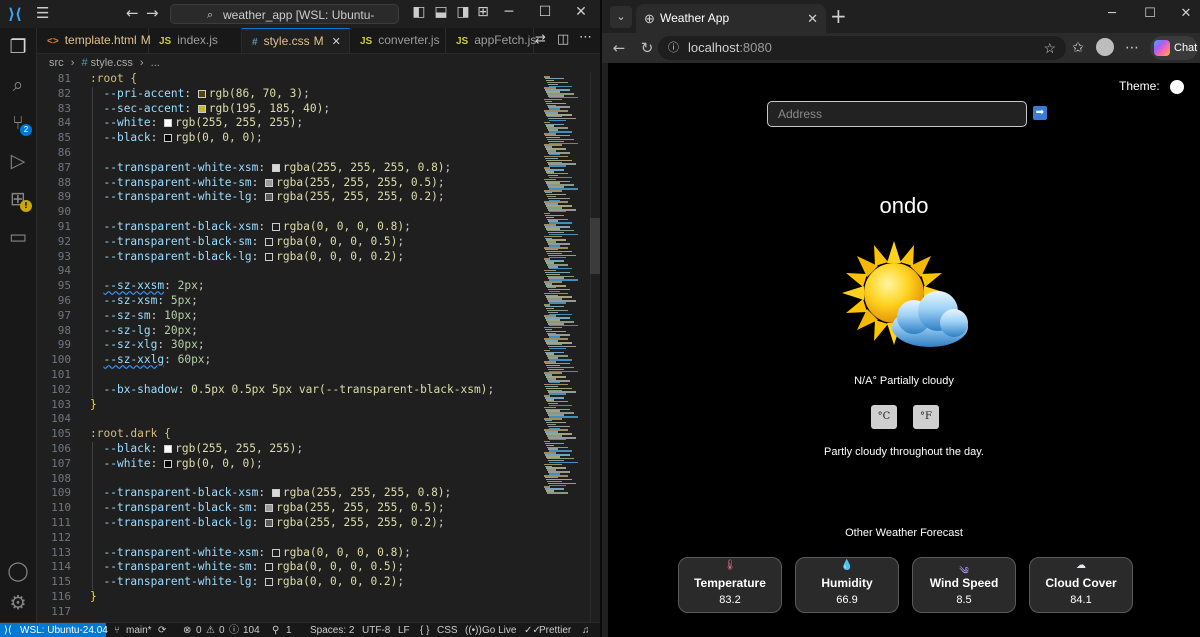 The height and width of the screenshot is (637, 1200). What do you see at coordinates (162, 630) in the screenshot?
I see `sync-icon: ⟳` at bounding box center [162, 630].